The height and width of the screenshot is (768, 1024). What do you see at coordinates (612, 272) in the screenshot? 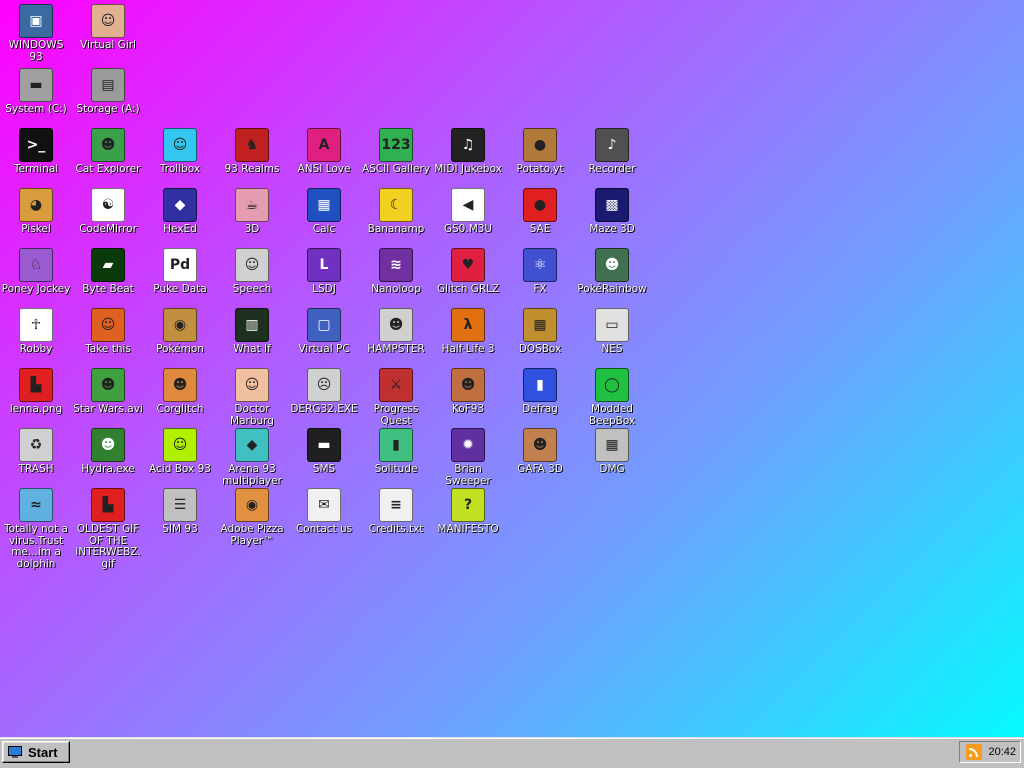
I see `desktop-icon: ☻ PokéRainbow` at bounding box center [612, 272].